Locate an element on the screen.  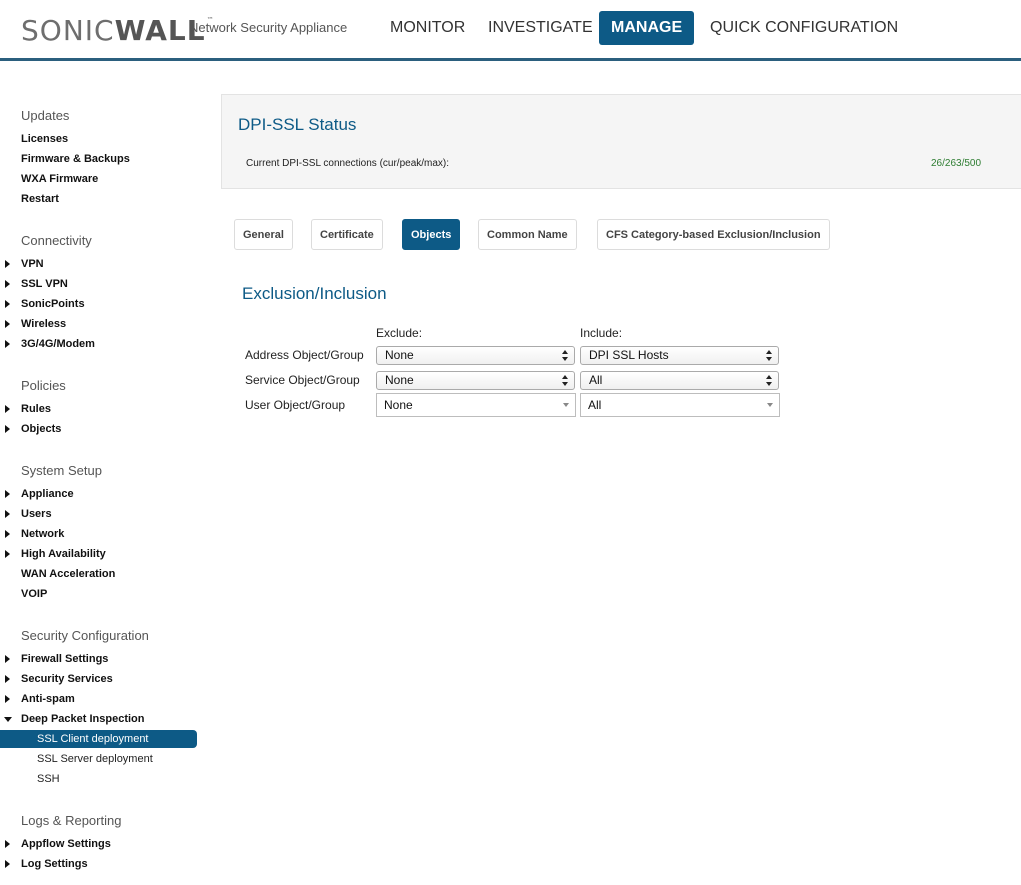
sidebar-item-firmware-backups: Firmware & Backups is located at coordinates (75, 159).